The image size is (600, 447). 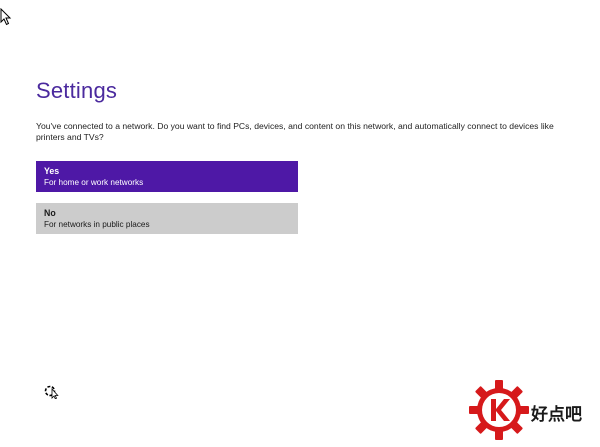 What do you see at coordinates (51, 392) in the screenshot?
I see `busy-cursor-icon` at bounding box center [51, 392].